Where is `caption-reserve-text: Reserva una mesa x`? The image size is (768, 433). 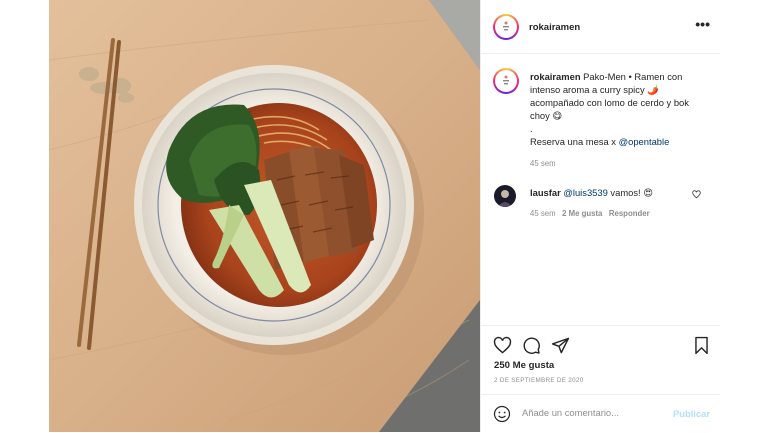
caption-reserve-text: Reserva una mesa x is located at coordinates (574, 141).